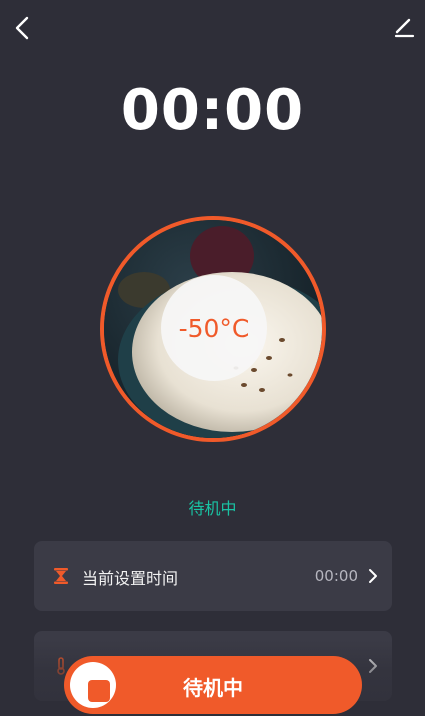 The height and width of the screenshot is (716, 425). I want to click on status-text: 待机中, so click(212, 508).